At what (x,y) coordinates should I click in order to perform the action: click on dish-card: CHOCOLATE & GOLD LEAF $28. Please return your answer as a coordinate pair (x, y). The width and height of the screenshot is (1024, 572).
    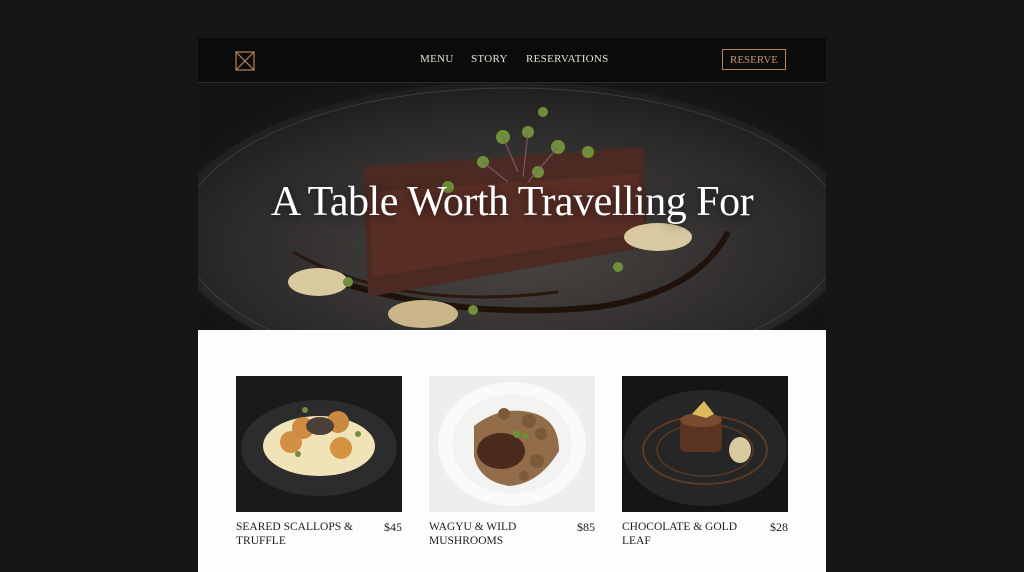
    Looking at the image, I should click on (705, 461).